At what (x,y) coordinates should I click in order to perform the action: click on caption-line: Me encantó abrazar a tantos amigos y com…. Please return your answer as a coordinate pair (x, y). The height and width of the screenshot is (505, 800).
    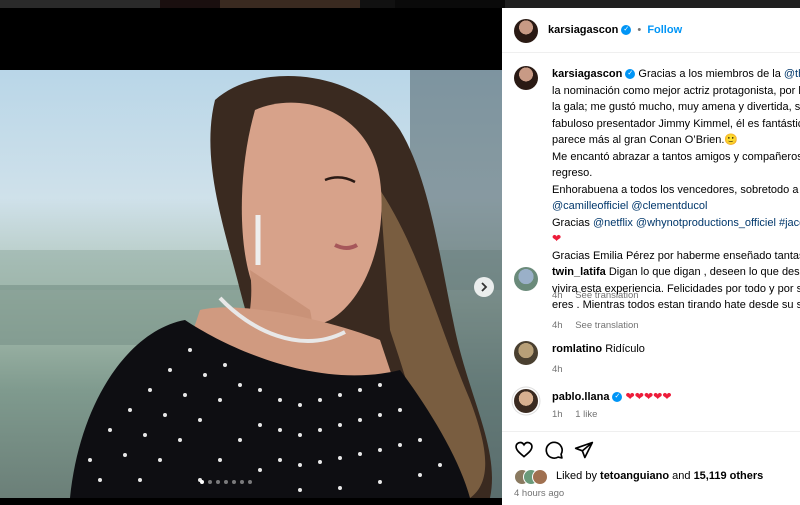
    Looking at the image, I should click on (676, 156).